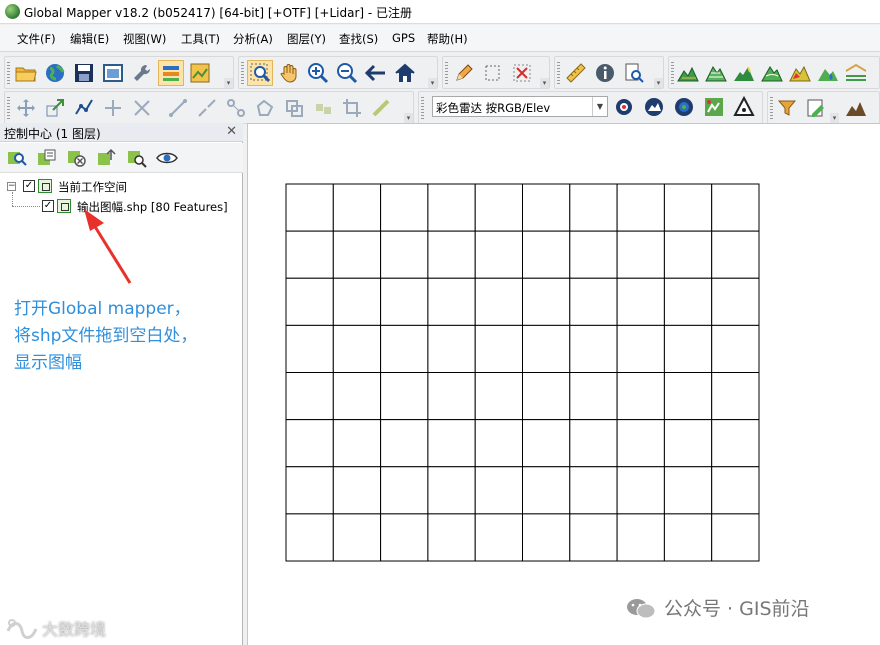 The image size is (880, 645). What do you see at coordinates (716, 73) in the screenshot?
I see `terrain-3d-icon` at bounding box center [716, 73].